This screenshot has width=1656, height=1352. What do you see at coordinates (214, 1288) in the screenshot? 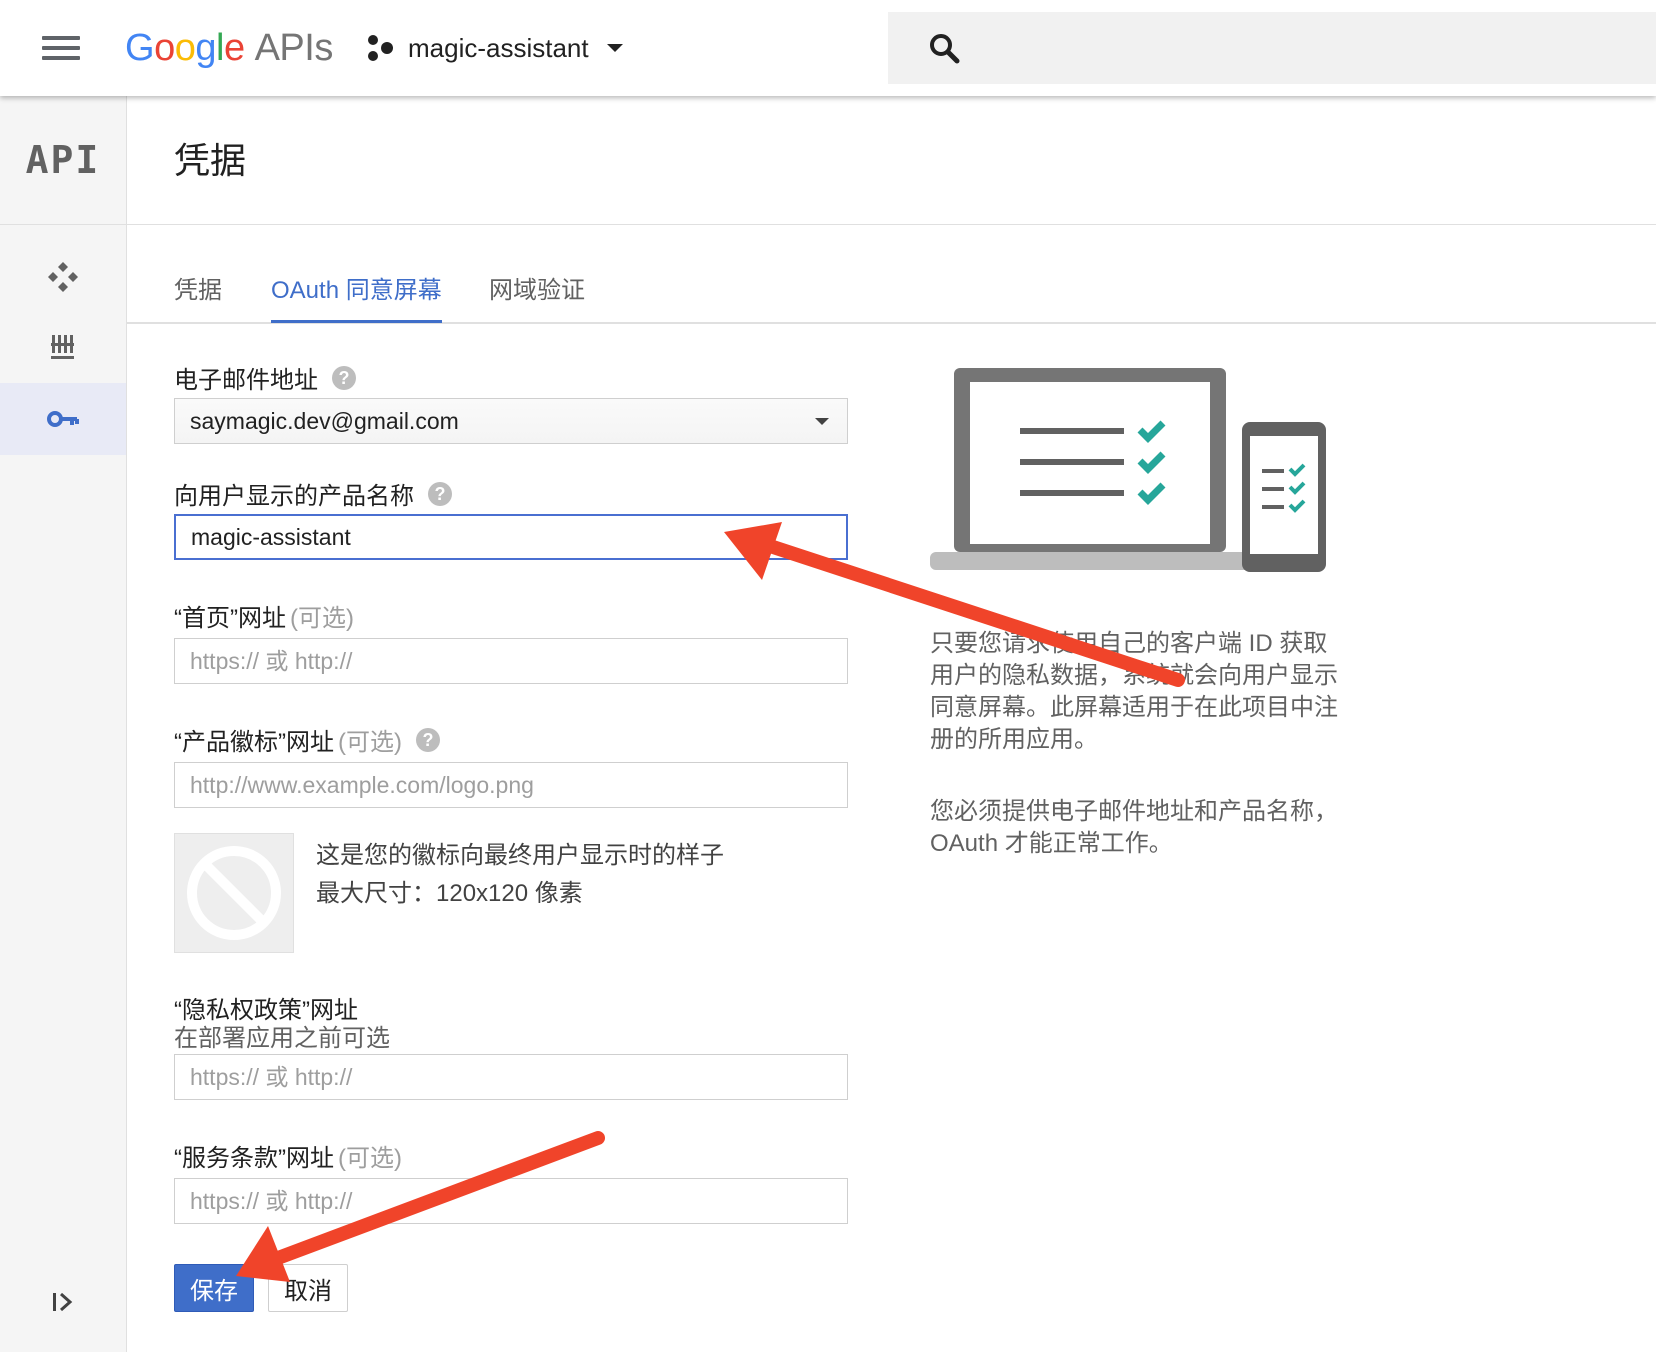
I see `save-button: 保存` at bounding box center [214, 1288].